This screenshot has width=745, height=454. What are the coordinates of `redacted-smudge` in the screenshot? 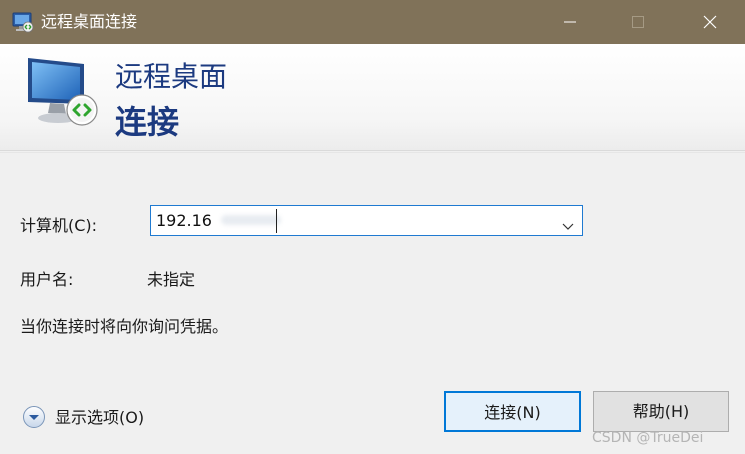 It's located at (251, 220).